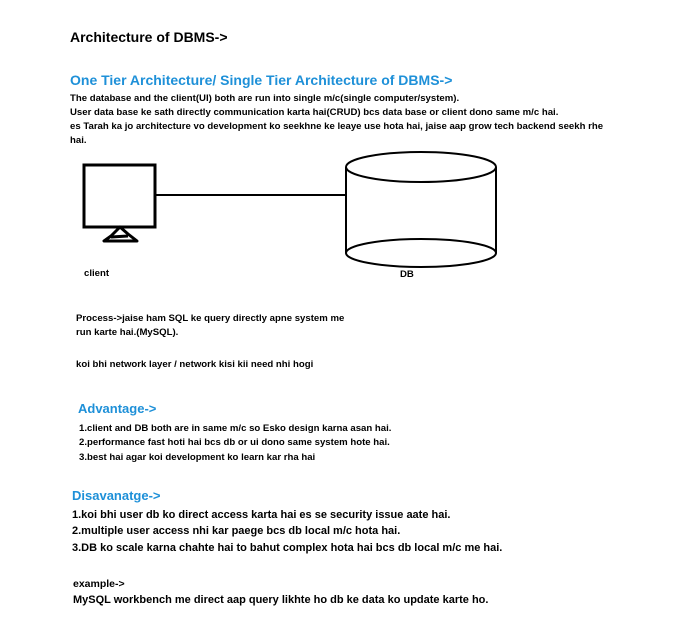 The width and height of the screenshot is (680, 626). What do you see at coordinates (120, 234) in the screenshot?
I see `client-monitor-stand-icon` at bounding box center [120, 234].